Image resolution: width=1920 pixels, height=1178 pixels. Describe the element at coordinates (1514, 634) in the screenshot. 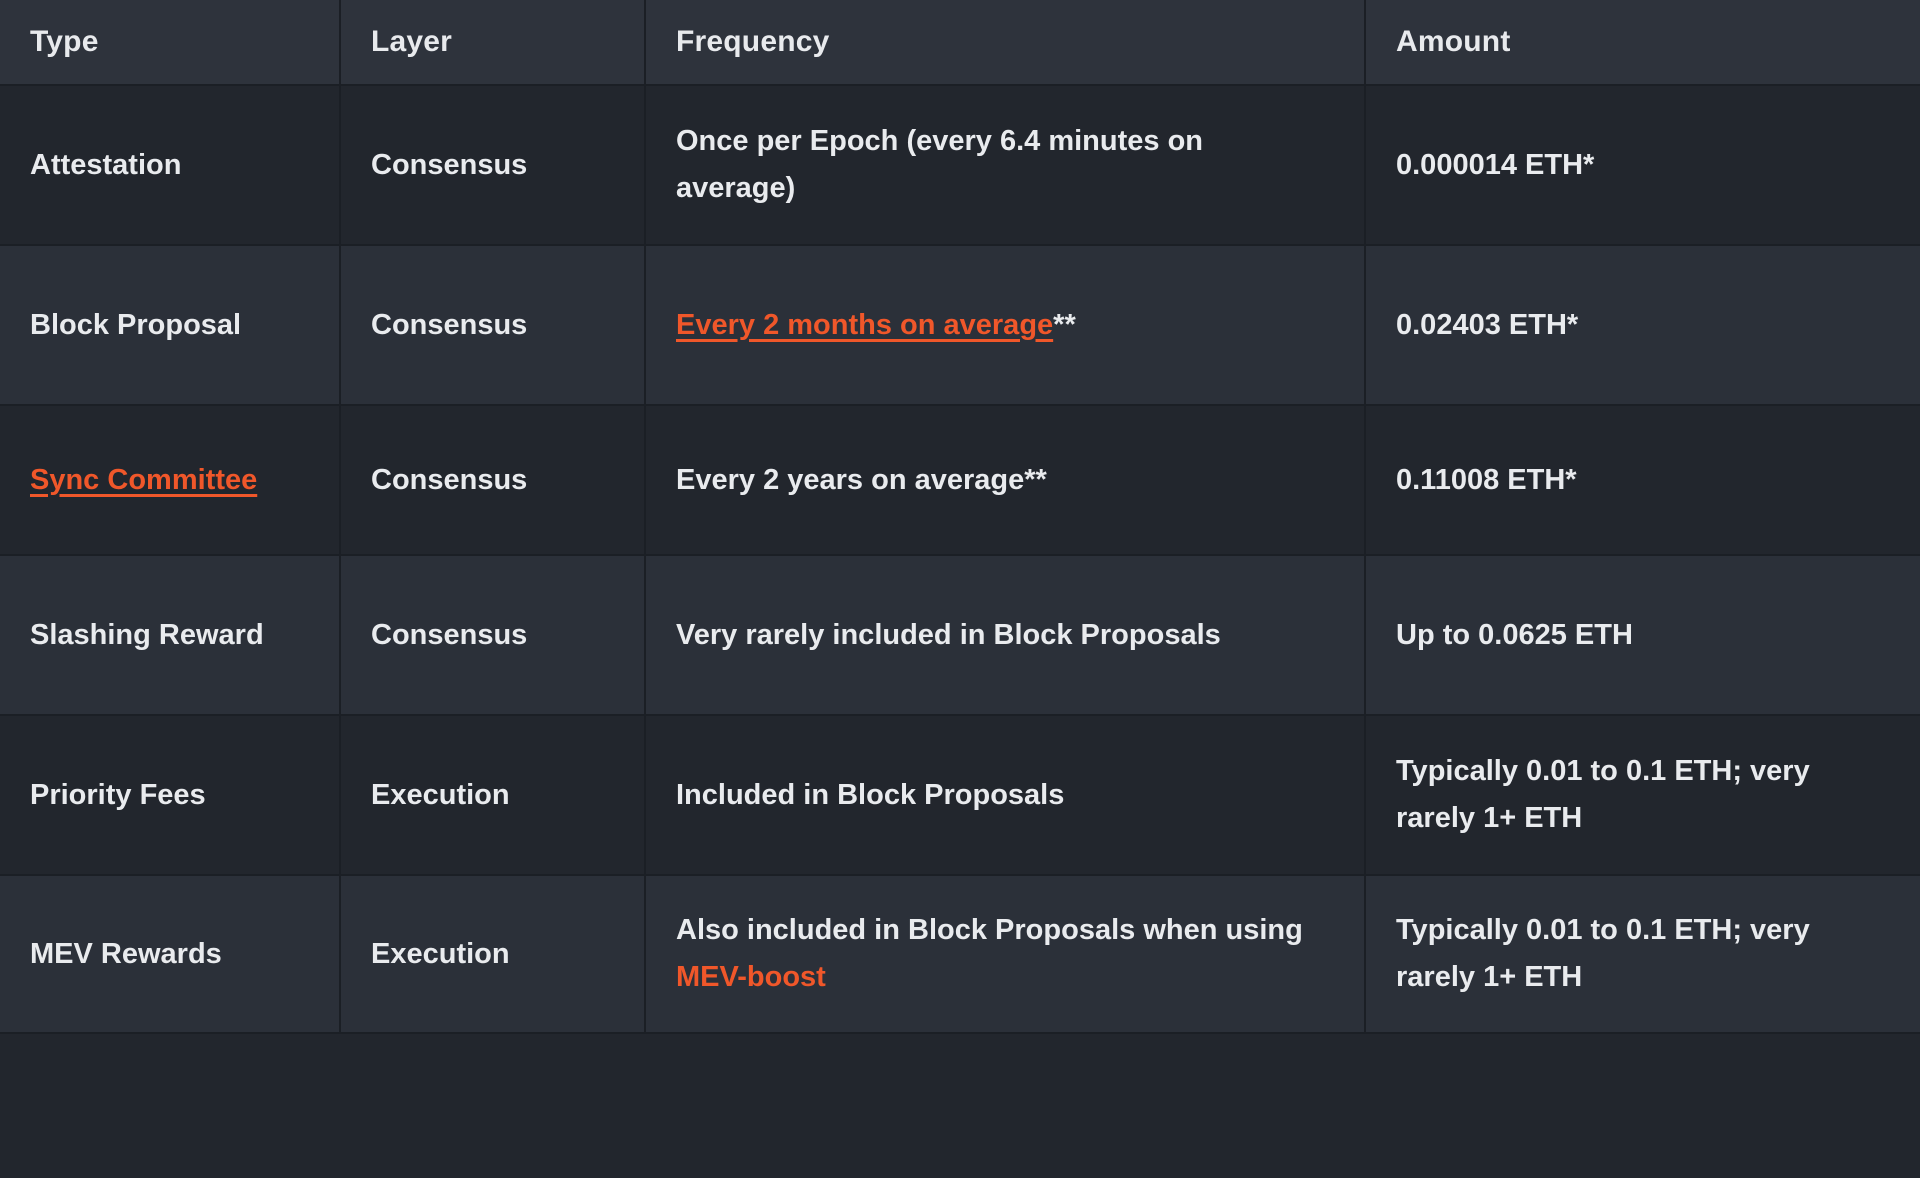

I see `amount-text: Up to 0.0625 ETH` at that location.